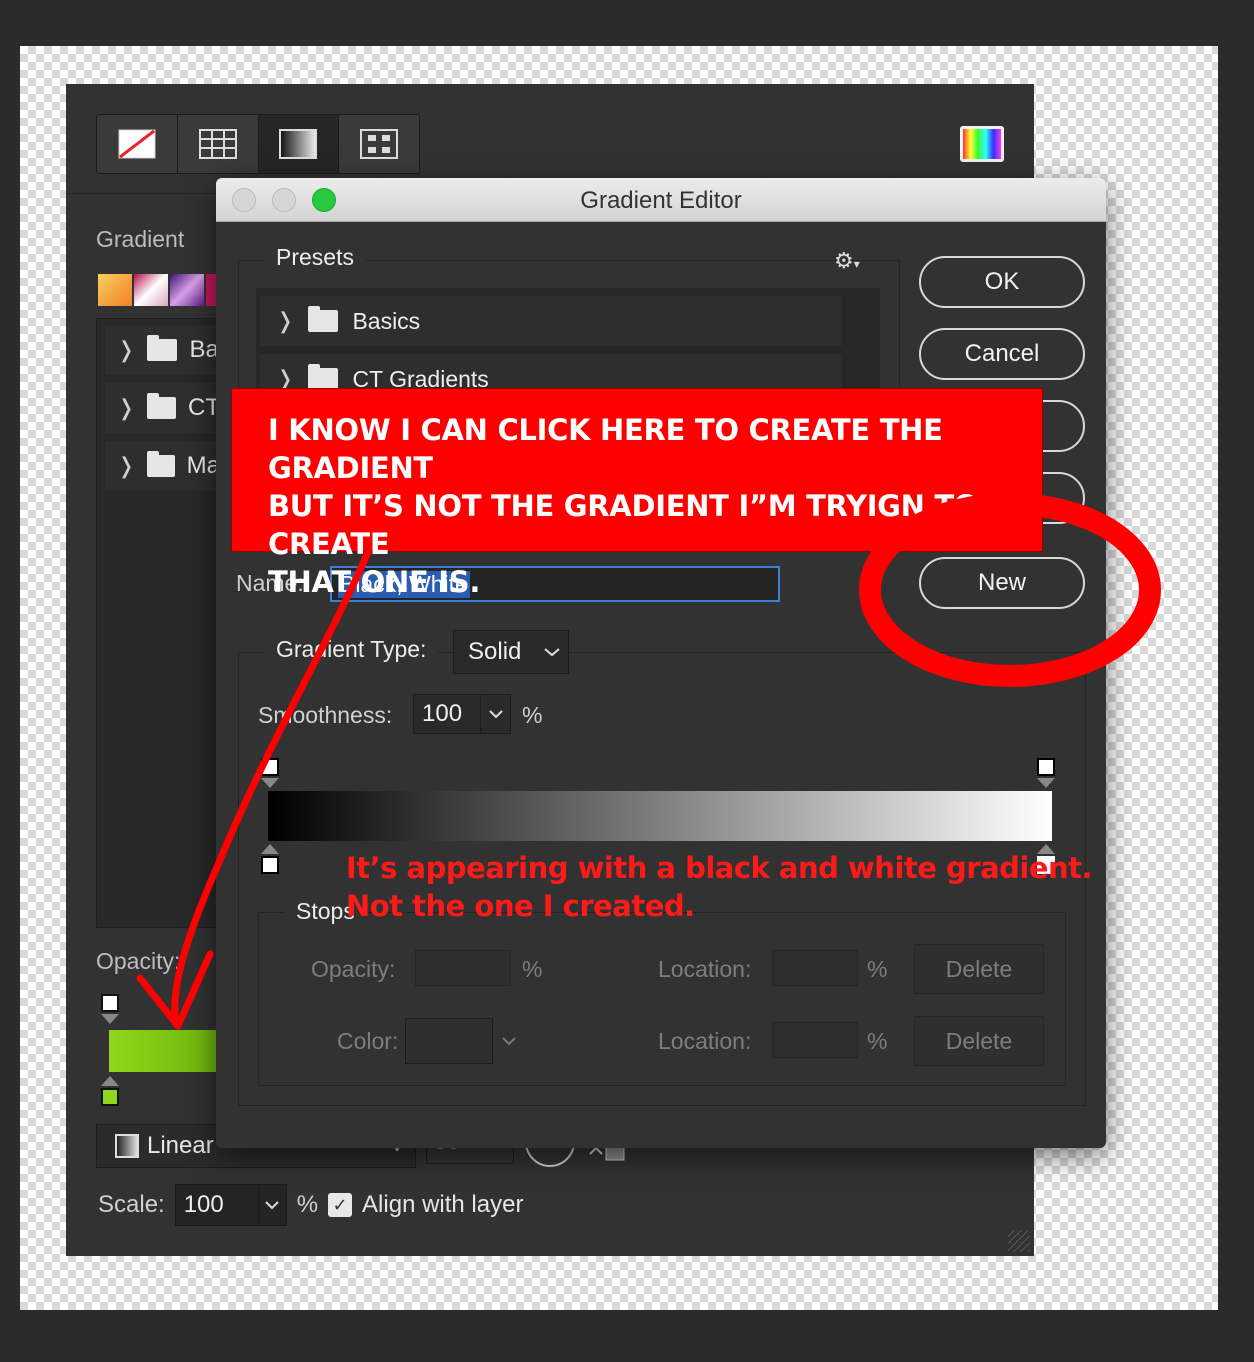 The width and height of the screenshot is (1254, 1362). What do you see at coordinates (270, 767) in the screenshot?
I see `opacity-stop-left` at bounding box center [270, 767].